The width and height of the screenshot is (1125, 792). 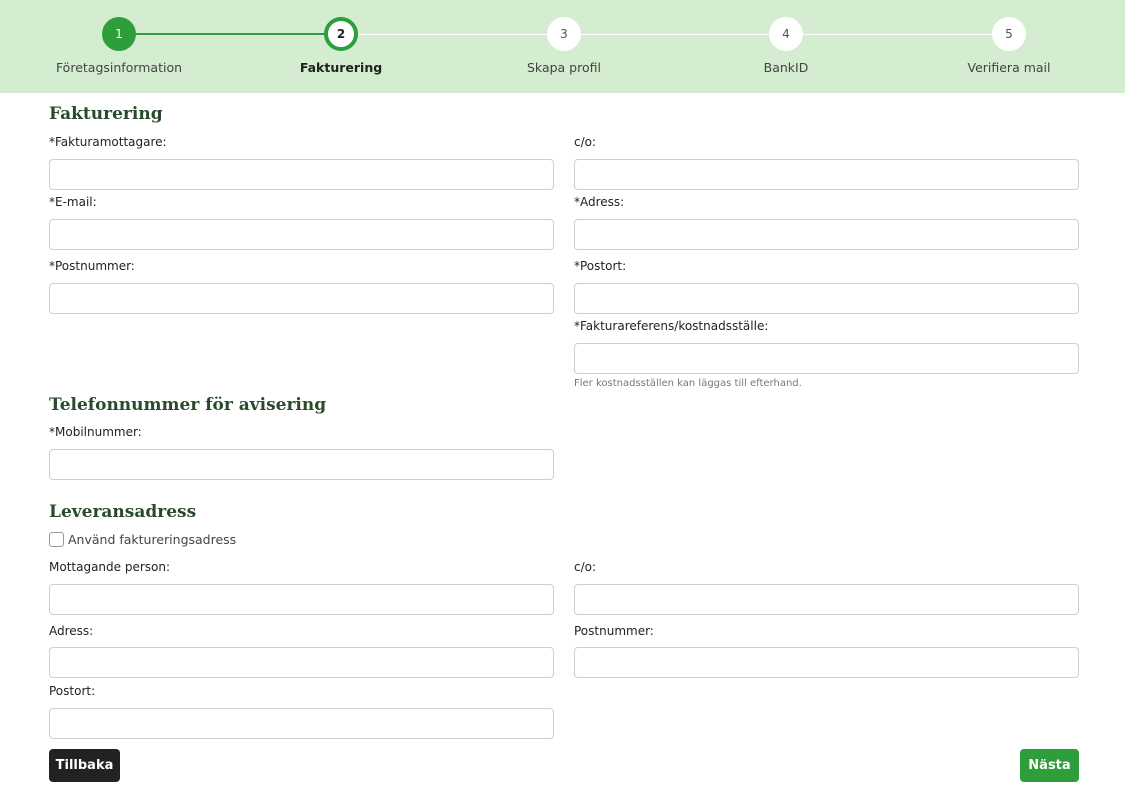 I want to click on delivery-co-input, so click(x=826, y=599).